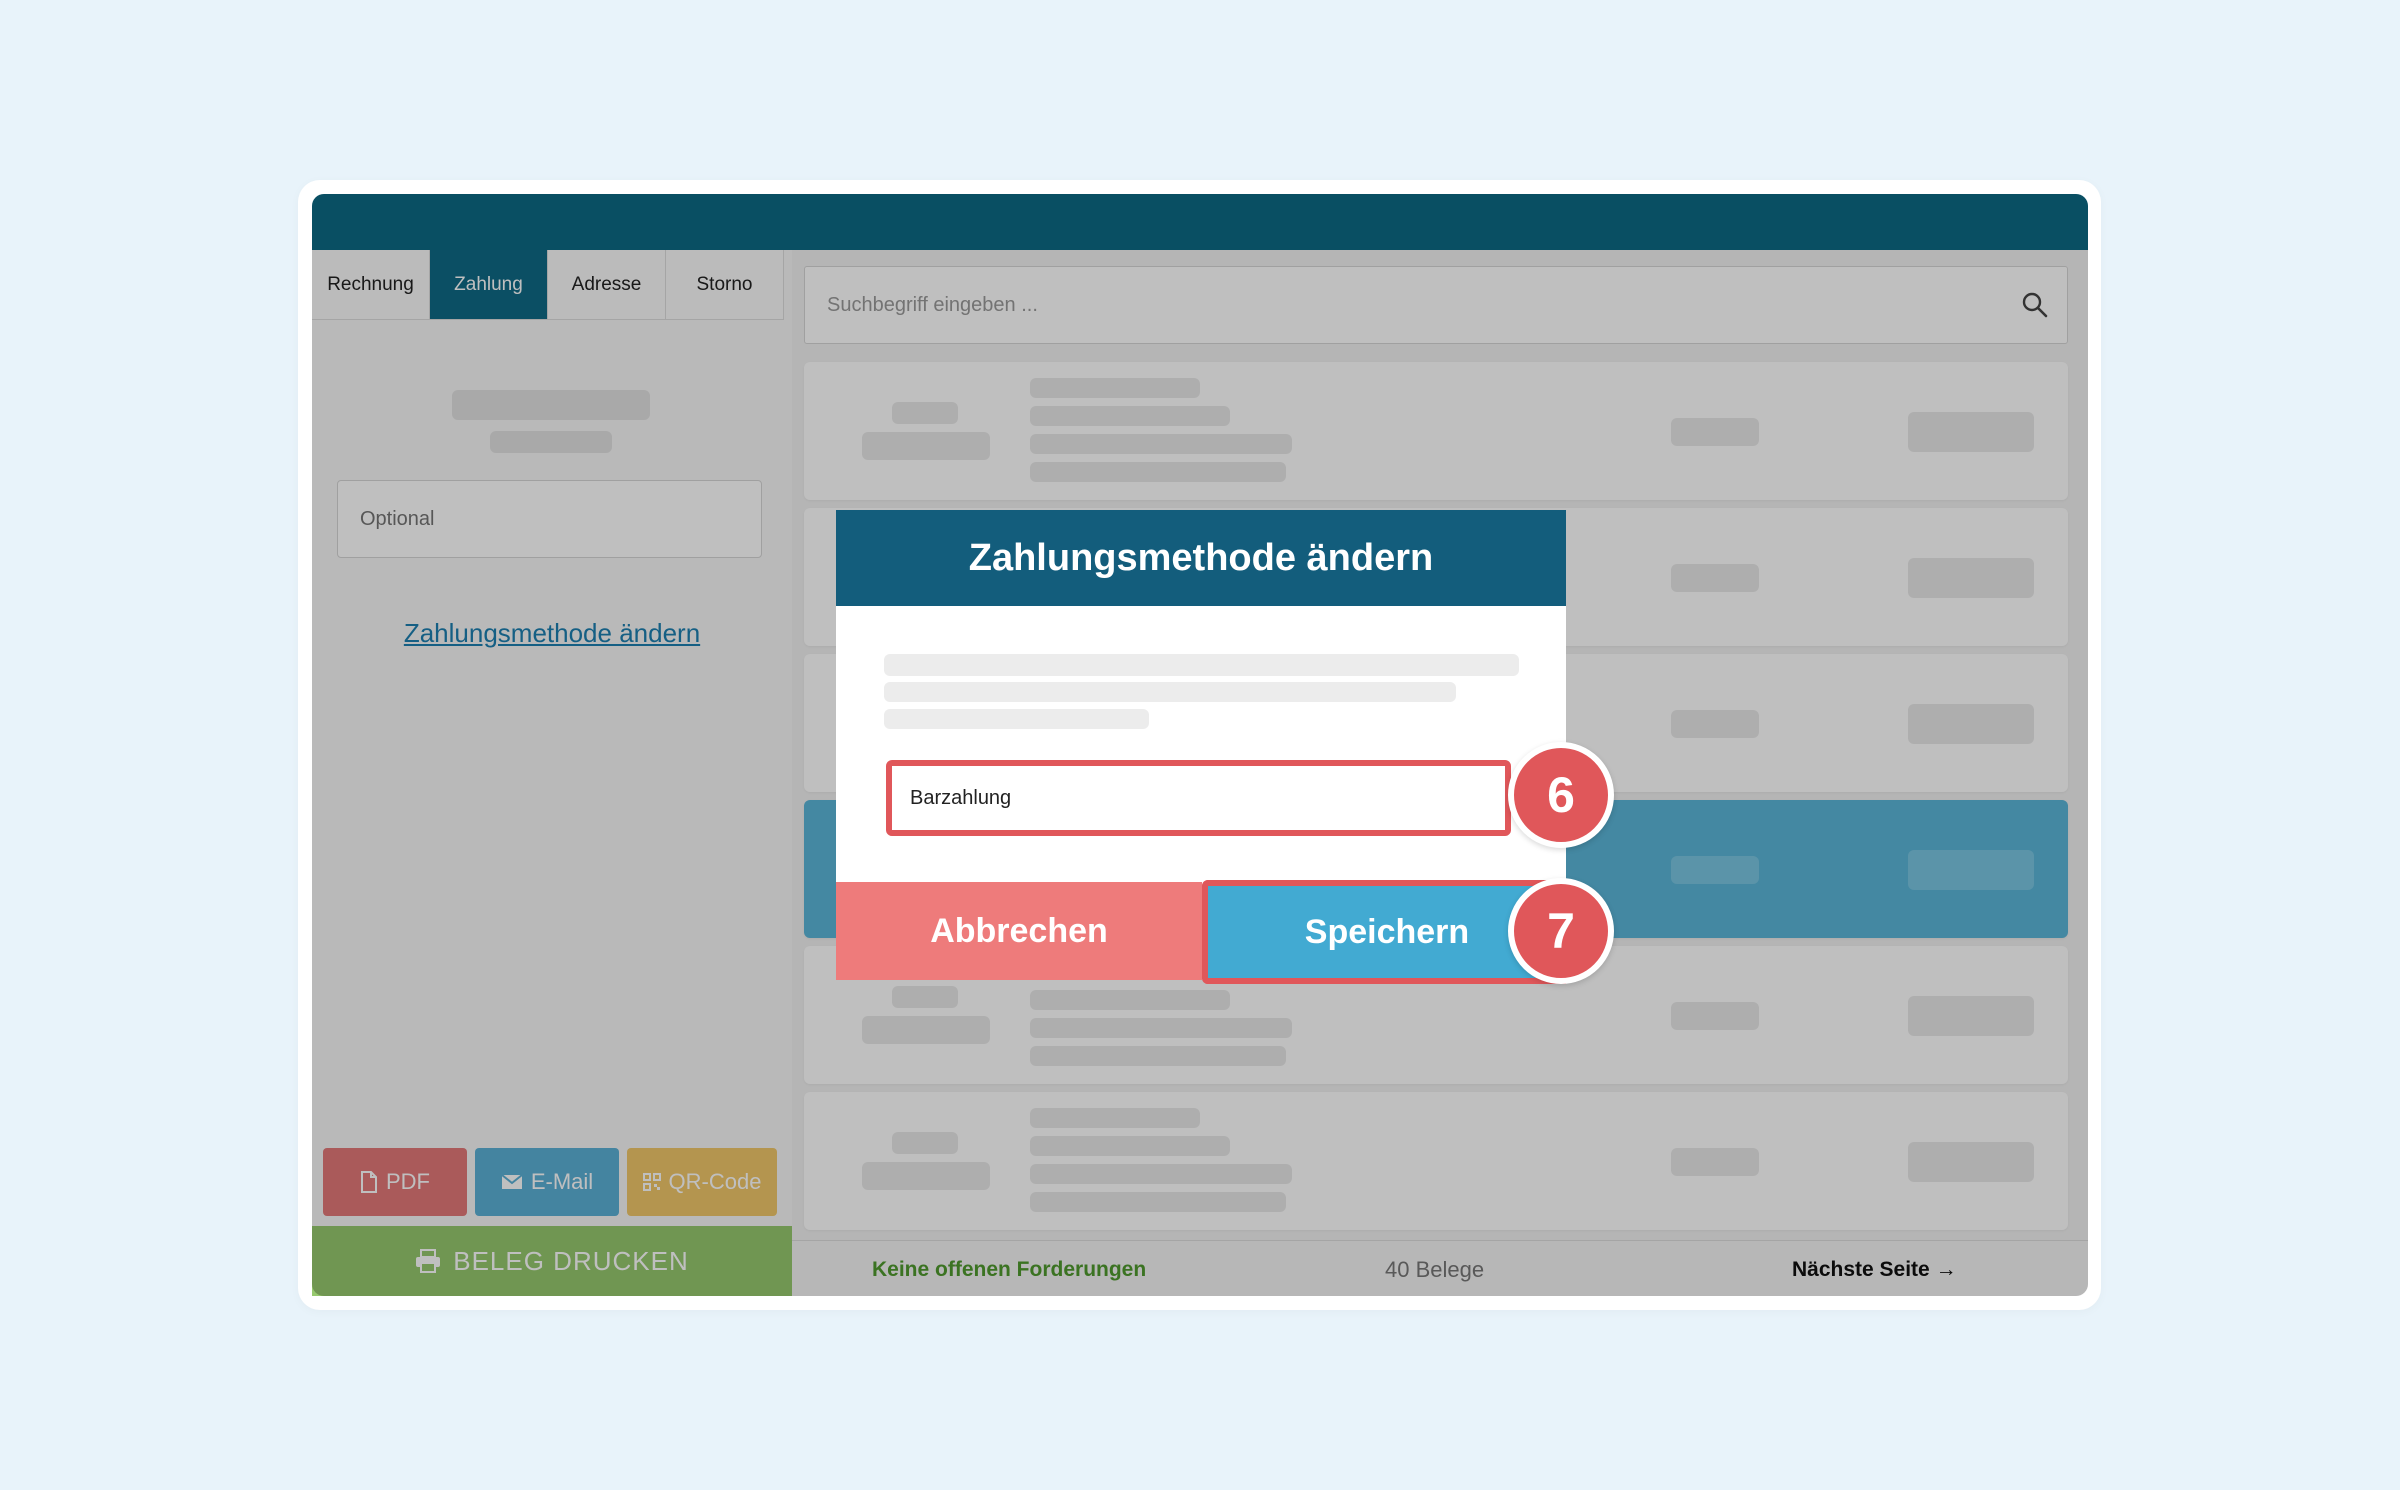 This screenshot has height=1490, width=2400. Describe the element at coordinates (1561, 795) in the screenshot. I see `step-6-callout: 6` at that location.